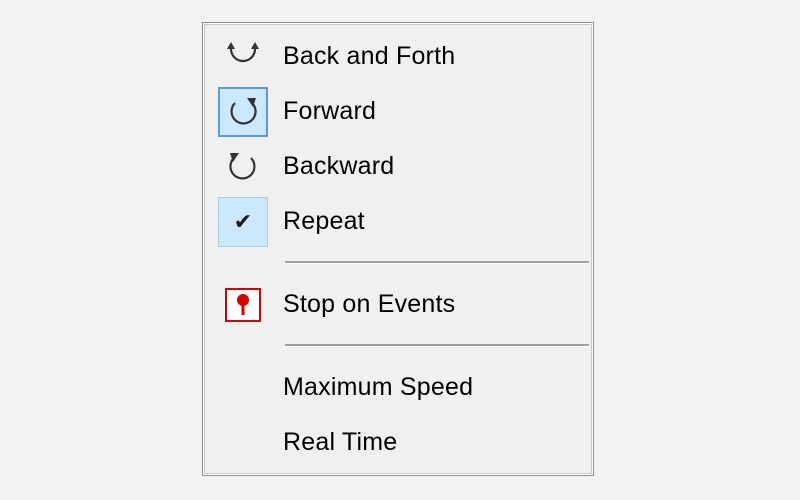  What do you see at coordinates (378, 387) in the screenshot?
I see `menu-item-label: Maximum Speed` at bounding box center [378, 387].